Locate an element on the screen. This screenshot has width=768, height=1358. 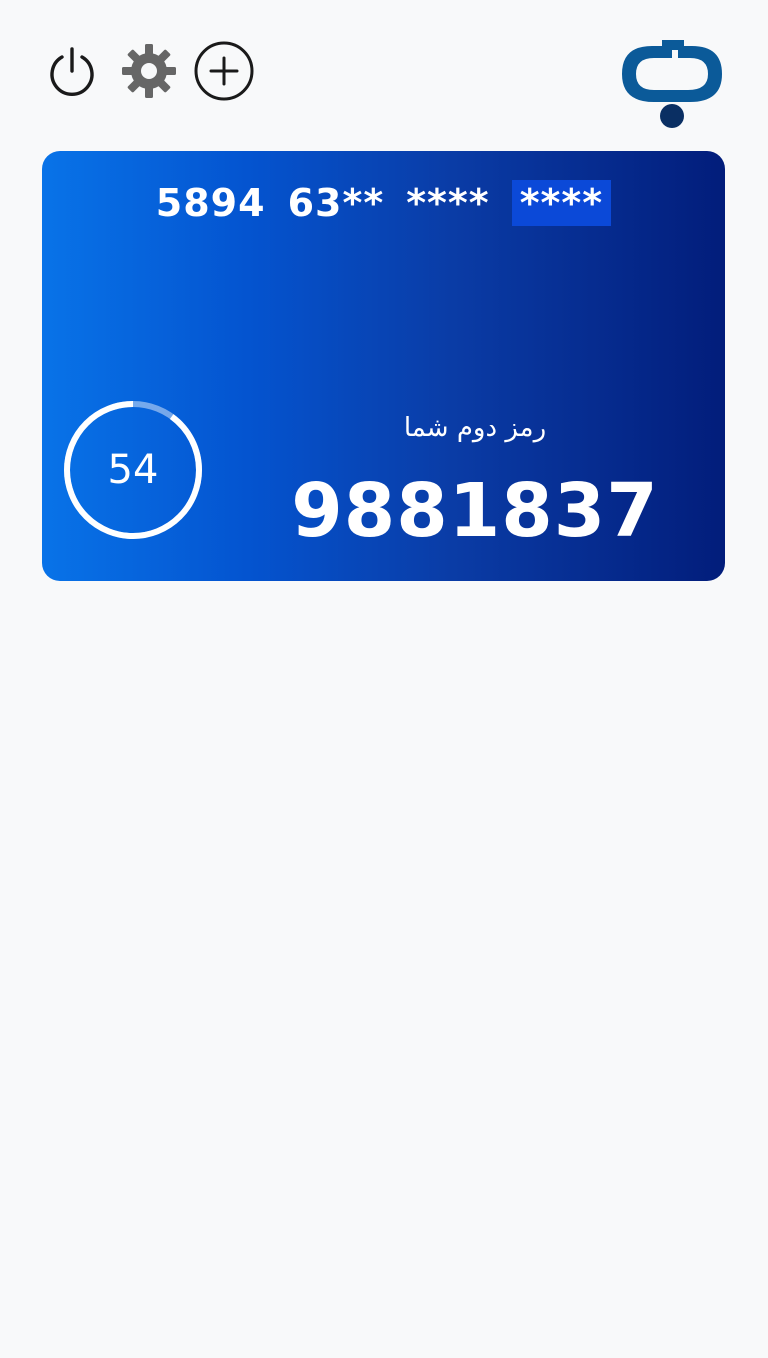
top-bar is located at coordinates (384, 70).